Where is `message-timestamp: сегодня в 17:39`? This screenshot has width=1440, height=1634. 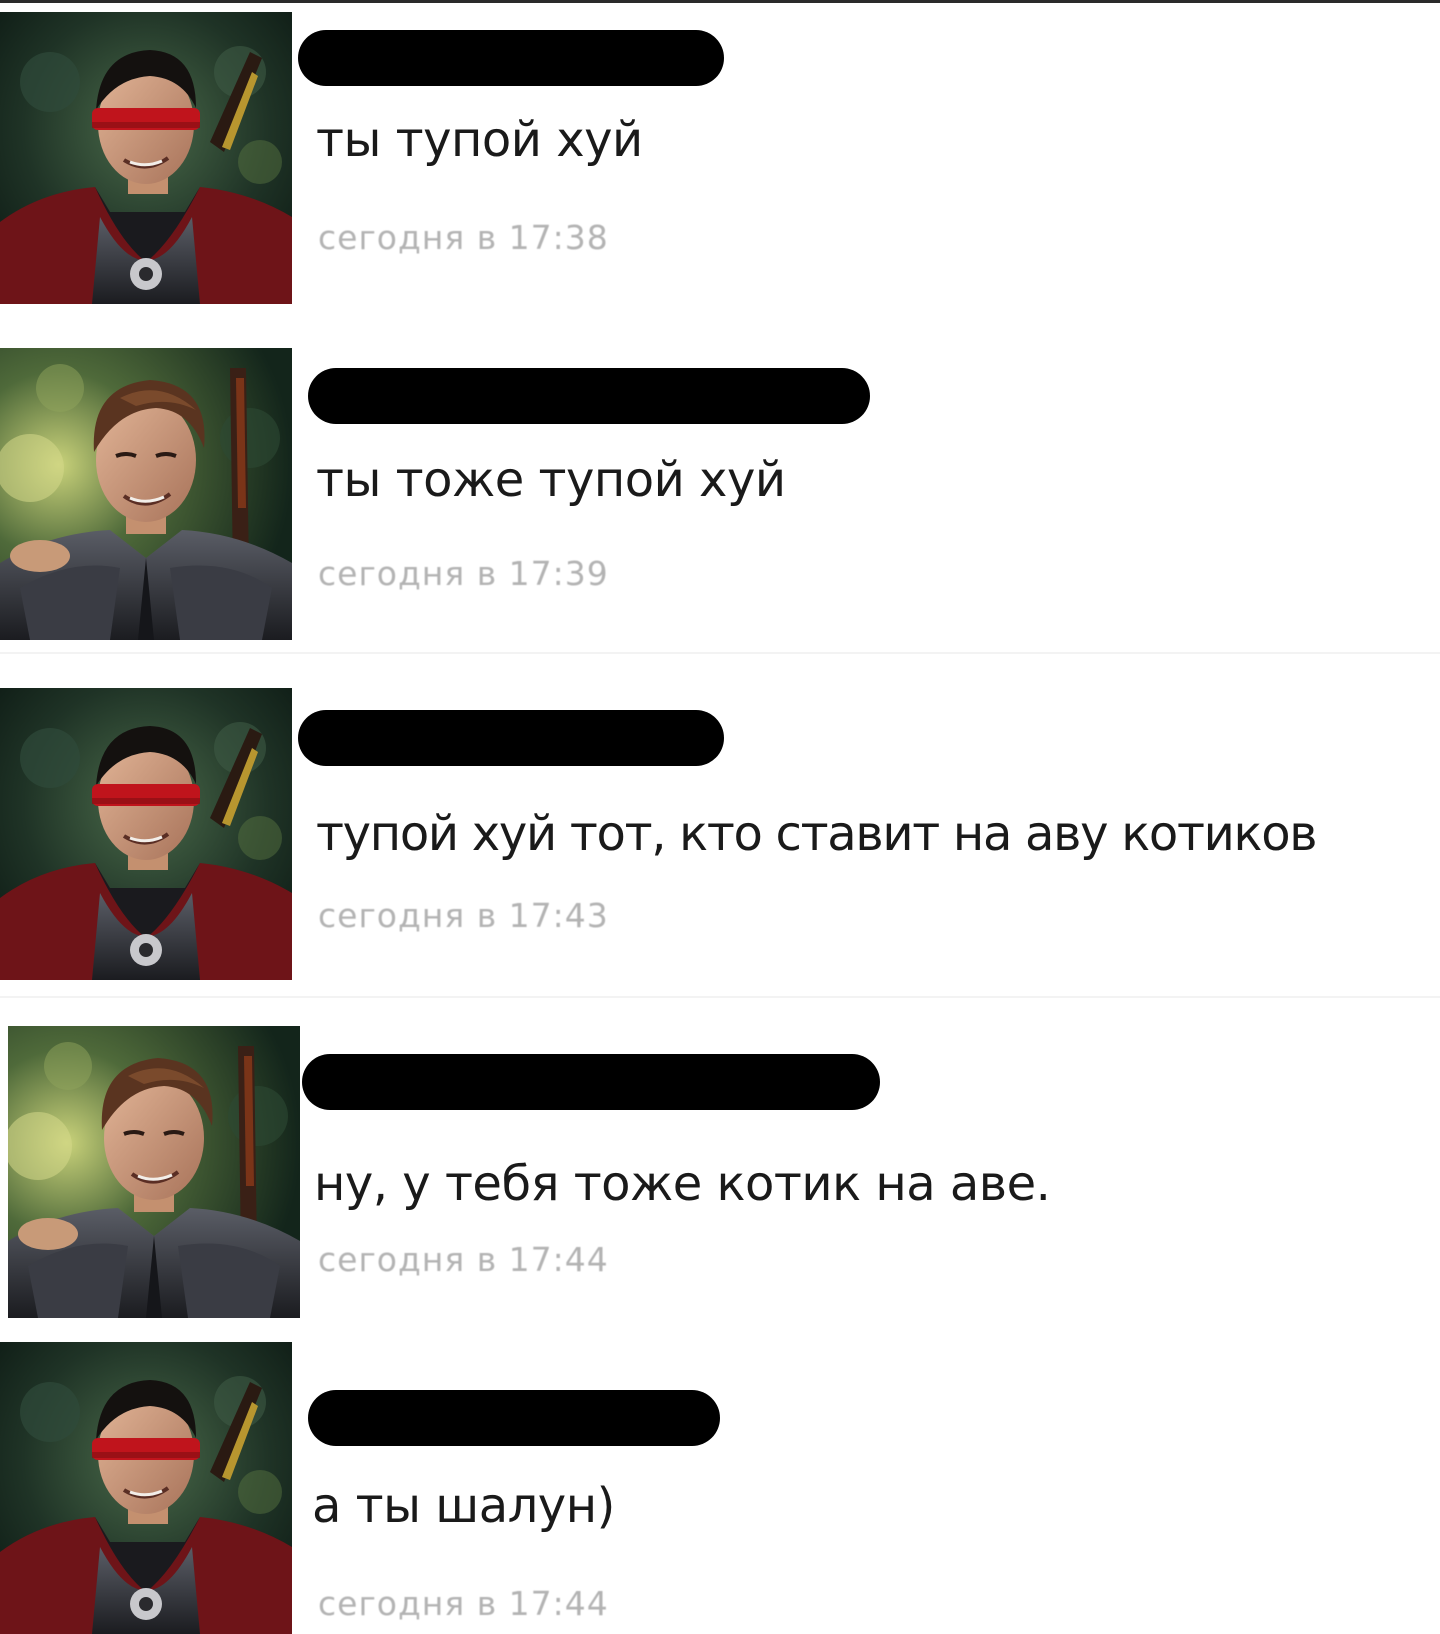
message-timestamp: сегодня в 17:39 is located at coordinates (463, 573).